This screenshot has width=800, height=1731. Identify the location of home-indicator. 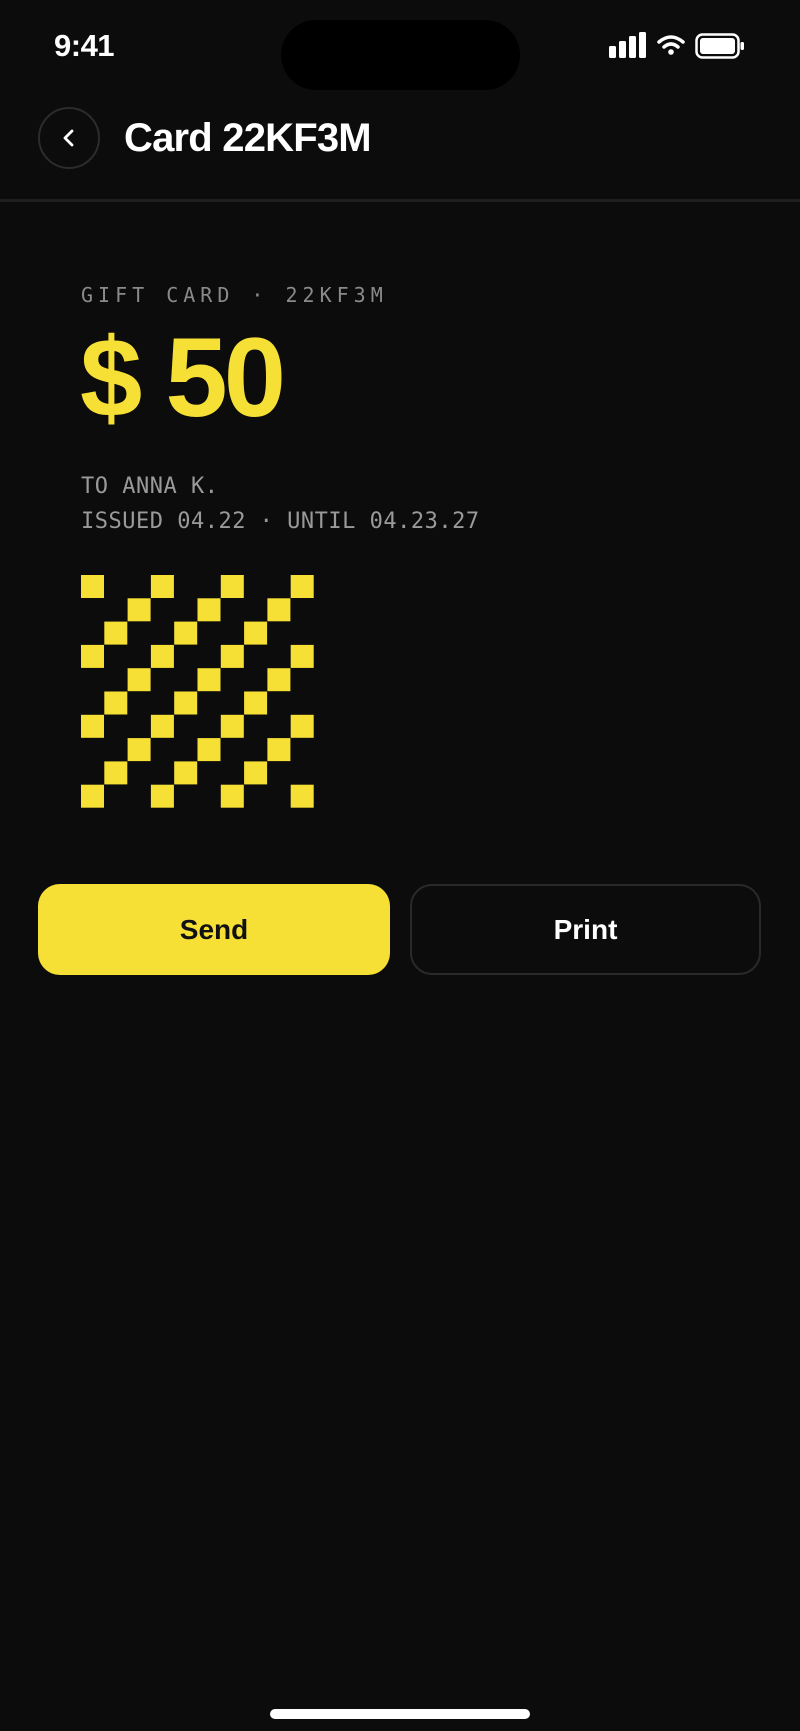
(400, 1714).